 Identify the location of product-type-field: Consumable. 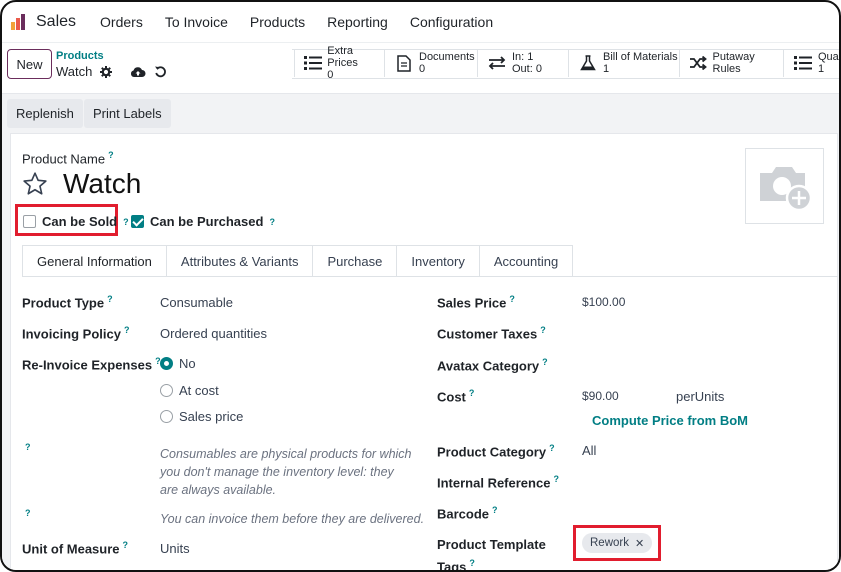
(196, 302).